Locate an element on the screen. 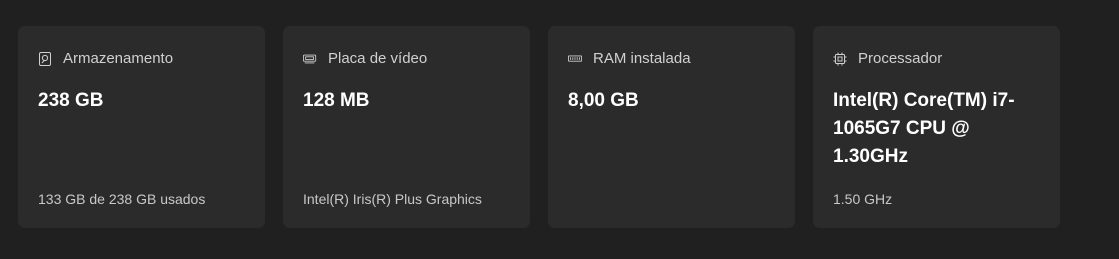 This screenshot has width=1119, height=259. graphics-card-icon is located at coordinates (310, 59).